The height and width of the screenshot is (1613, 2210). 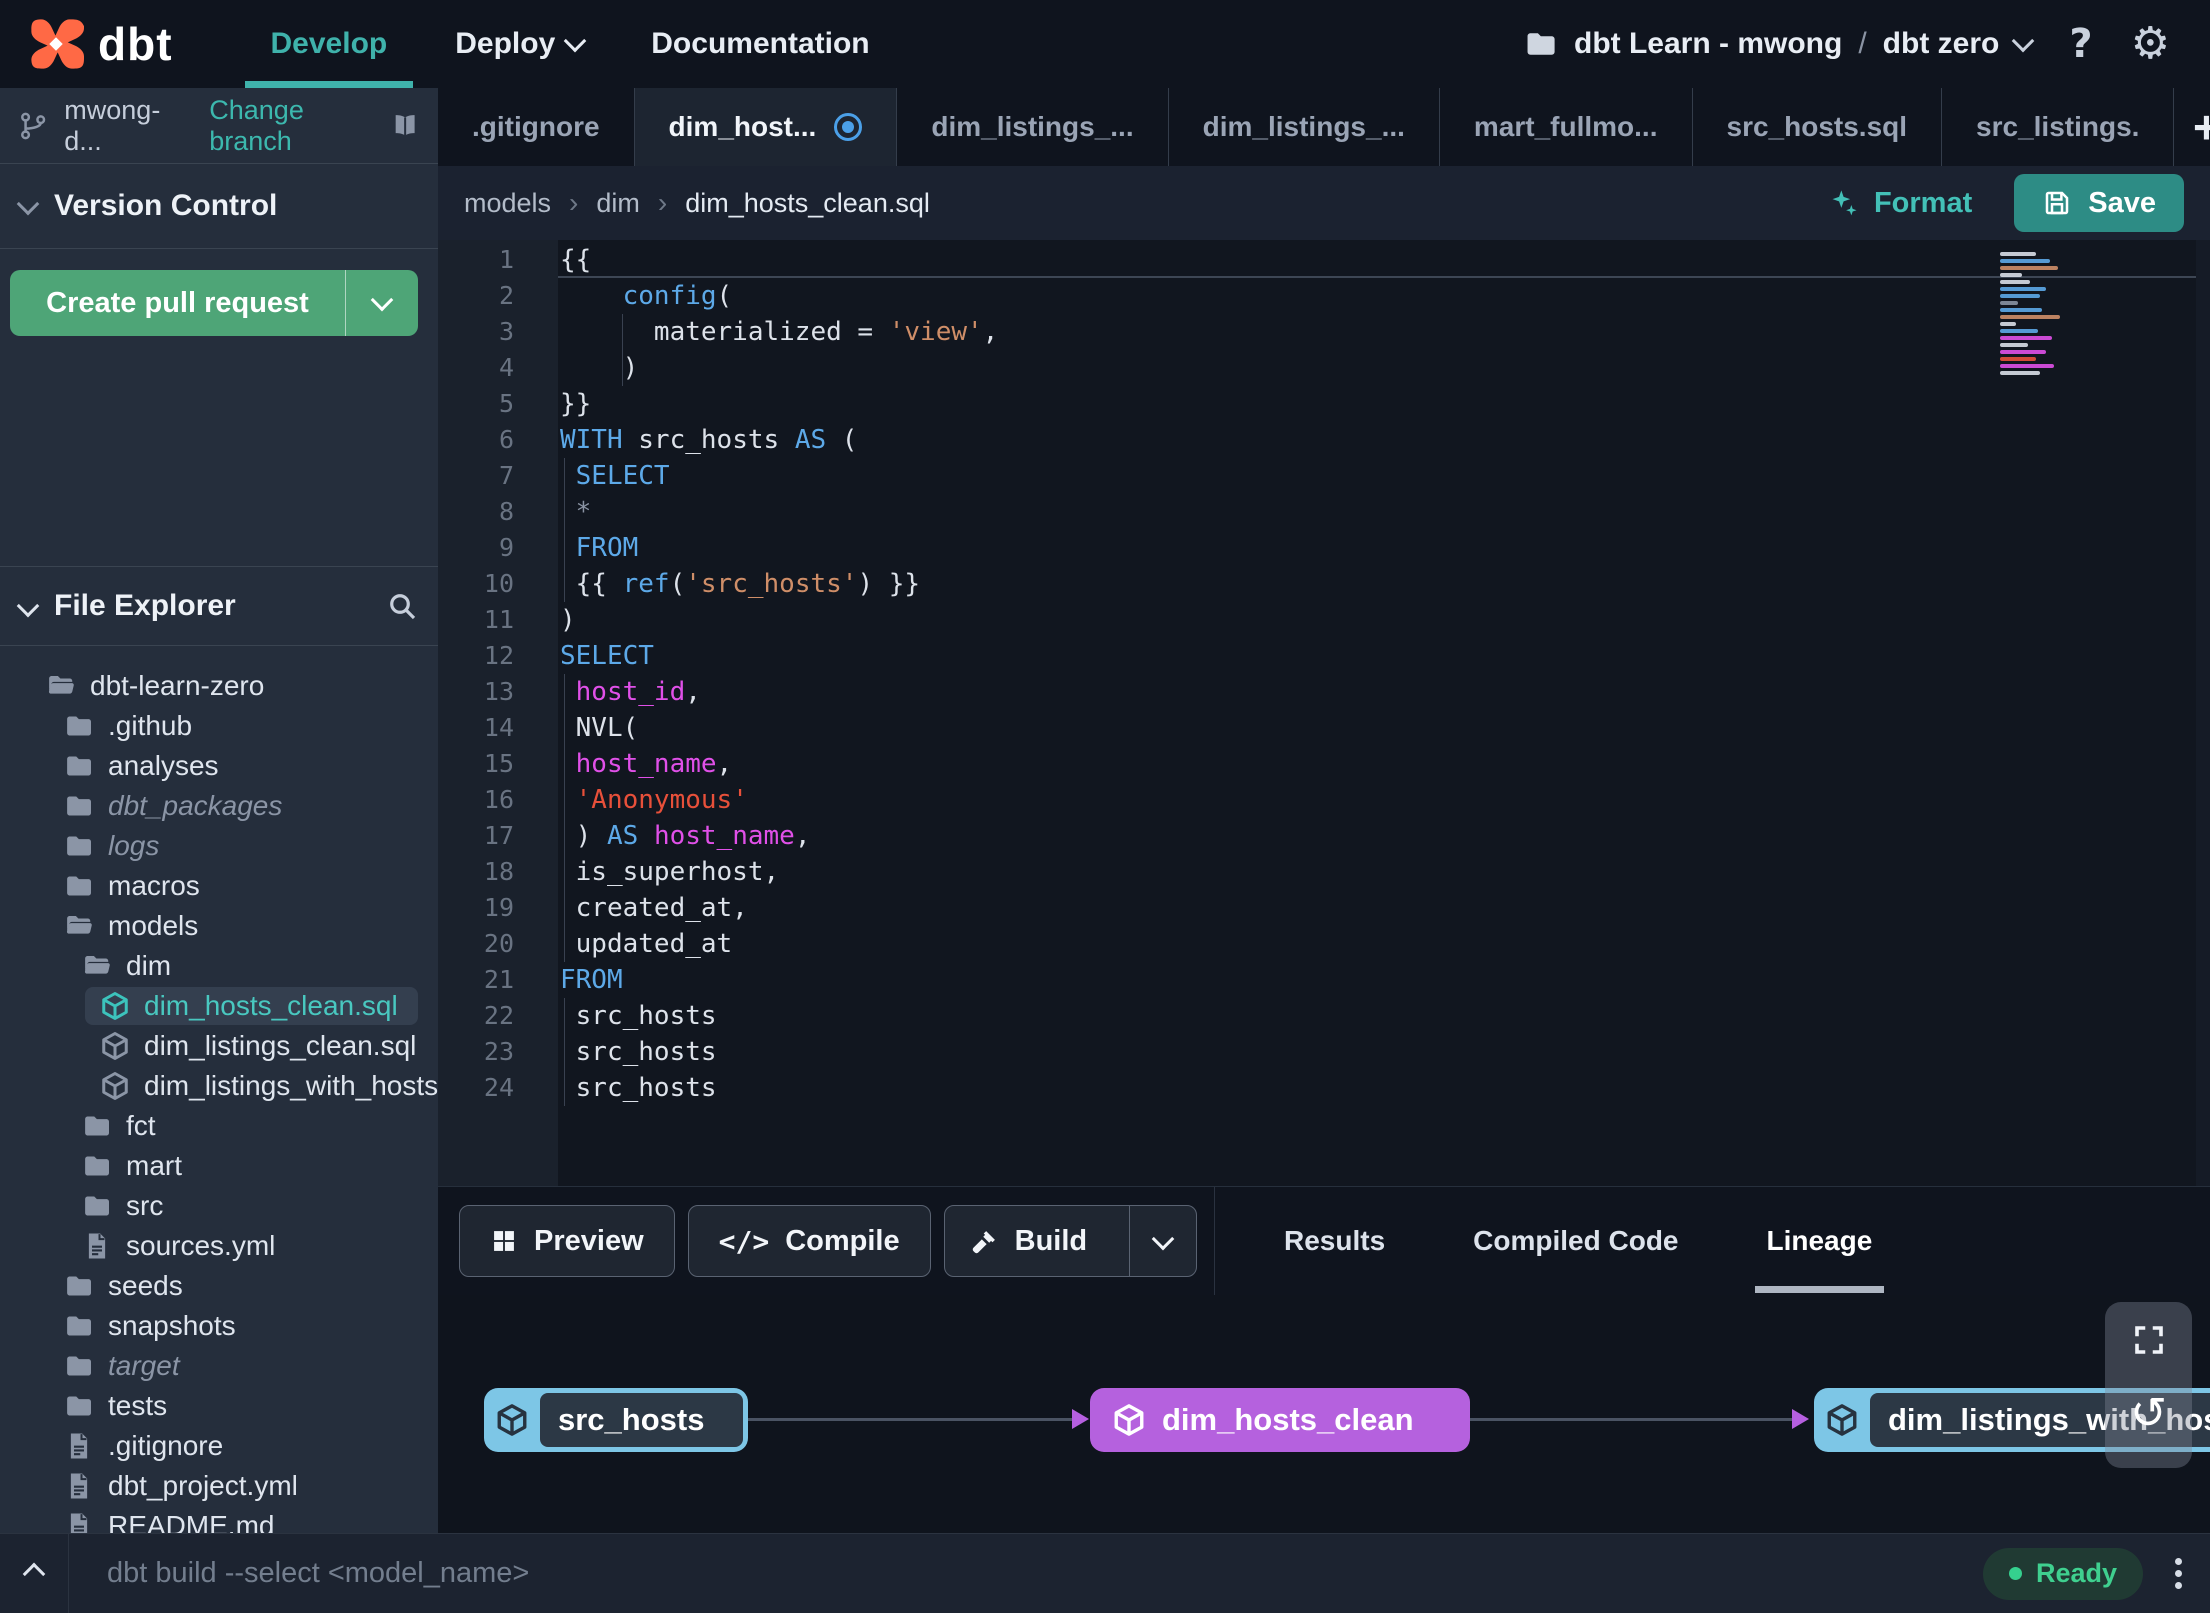 What do you see at coordinates (567, 1241) in the screenshot?
I see `preview-button: Preview` at bounding box center [567, 1241].